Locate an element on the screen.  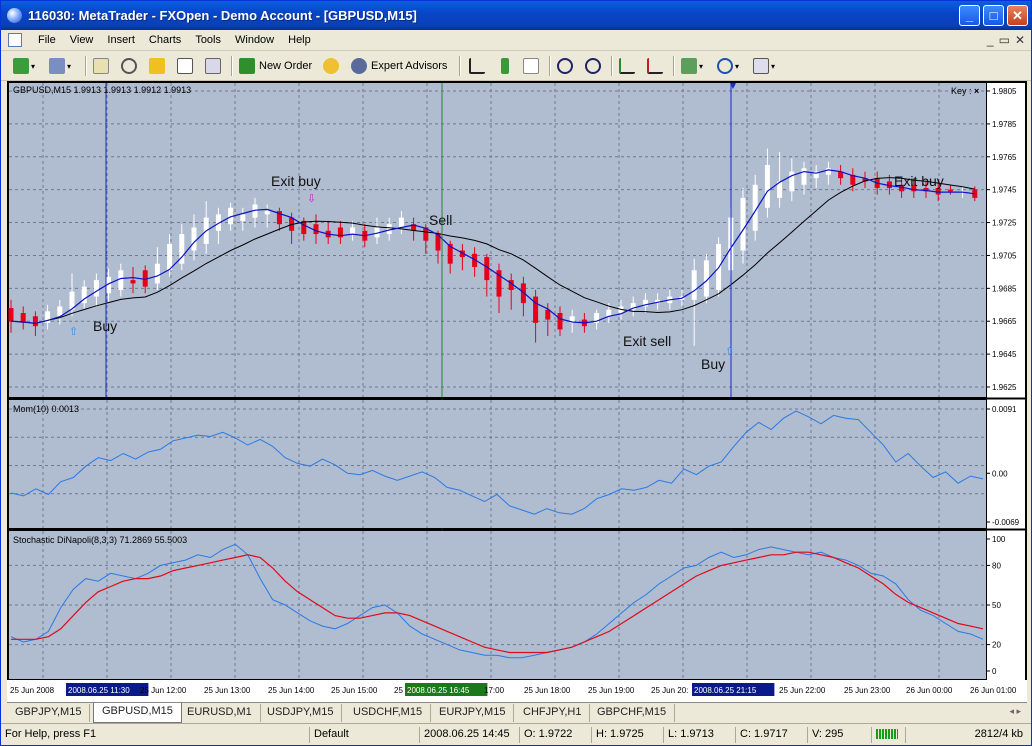
time-label: 25 Jun 20: is located at coordinates (669, 690).